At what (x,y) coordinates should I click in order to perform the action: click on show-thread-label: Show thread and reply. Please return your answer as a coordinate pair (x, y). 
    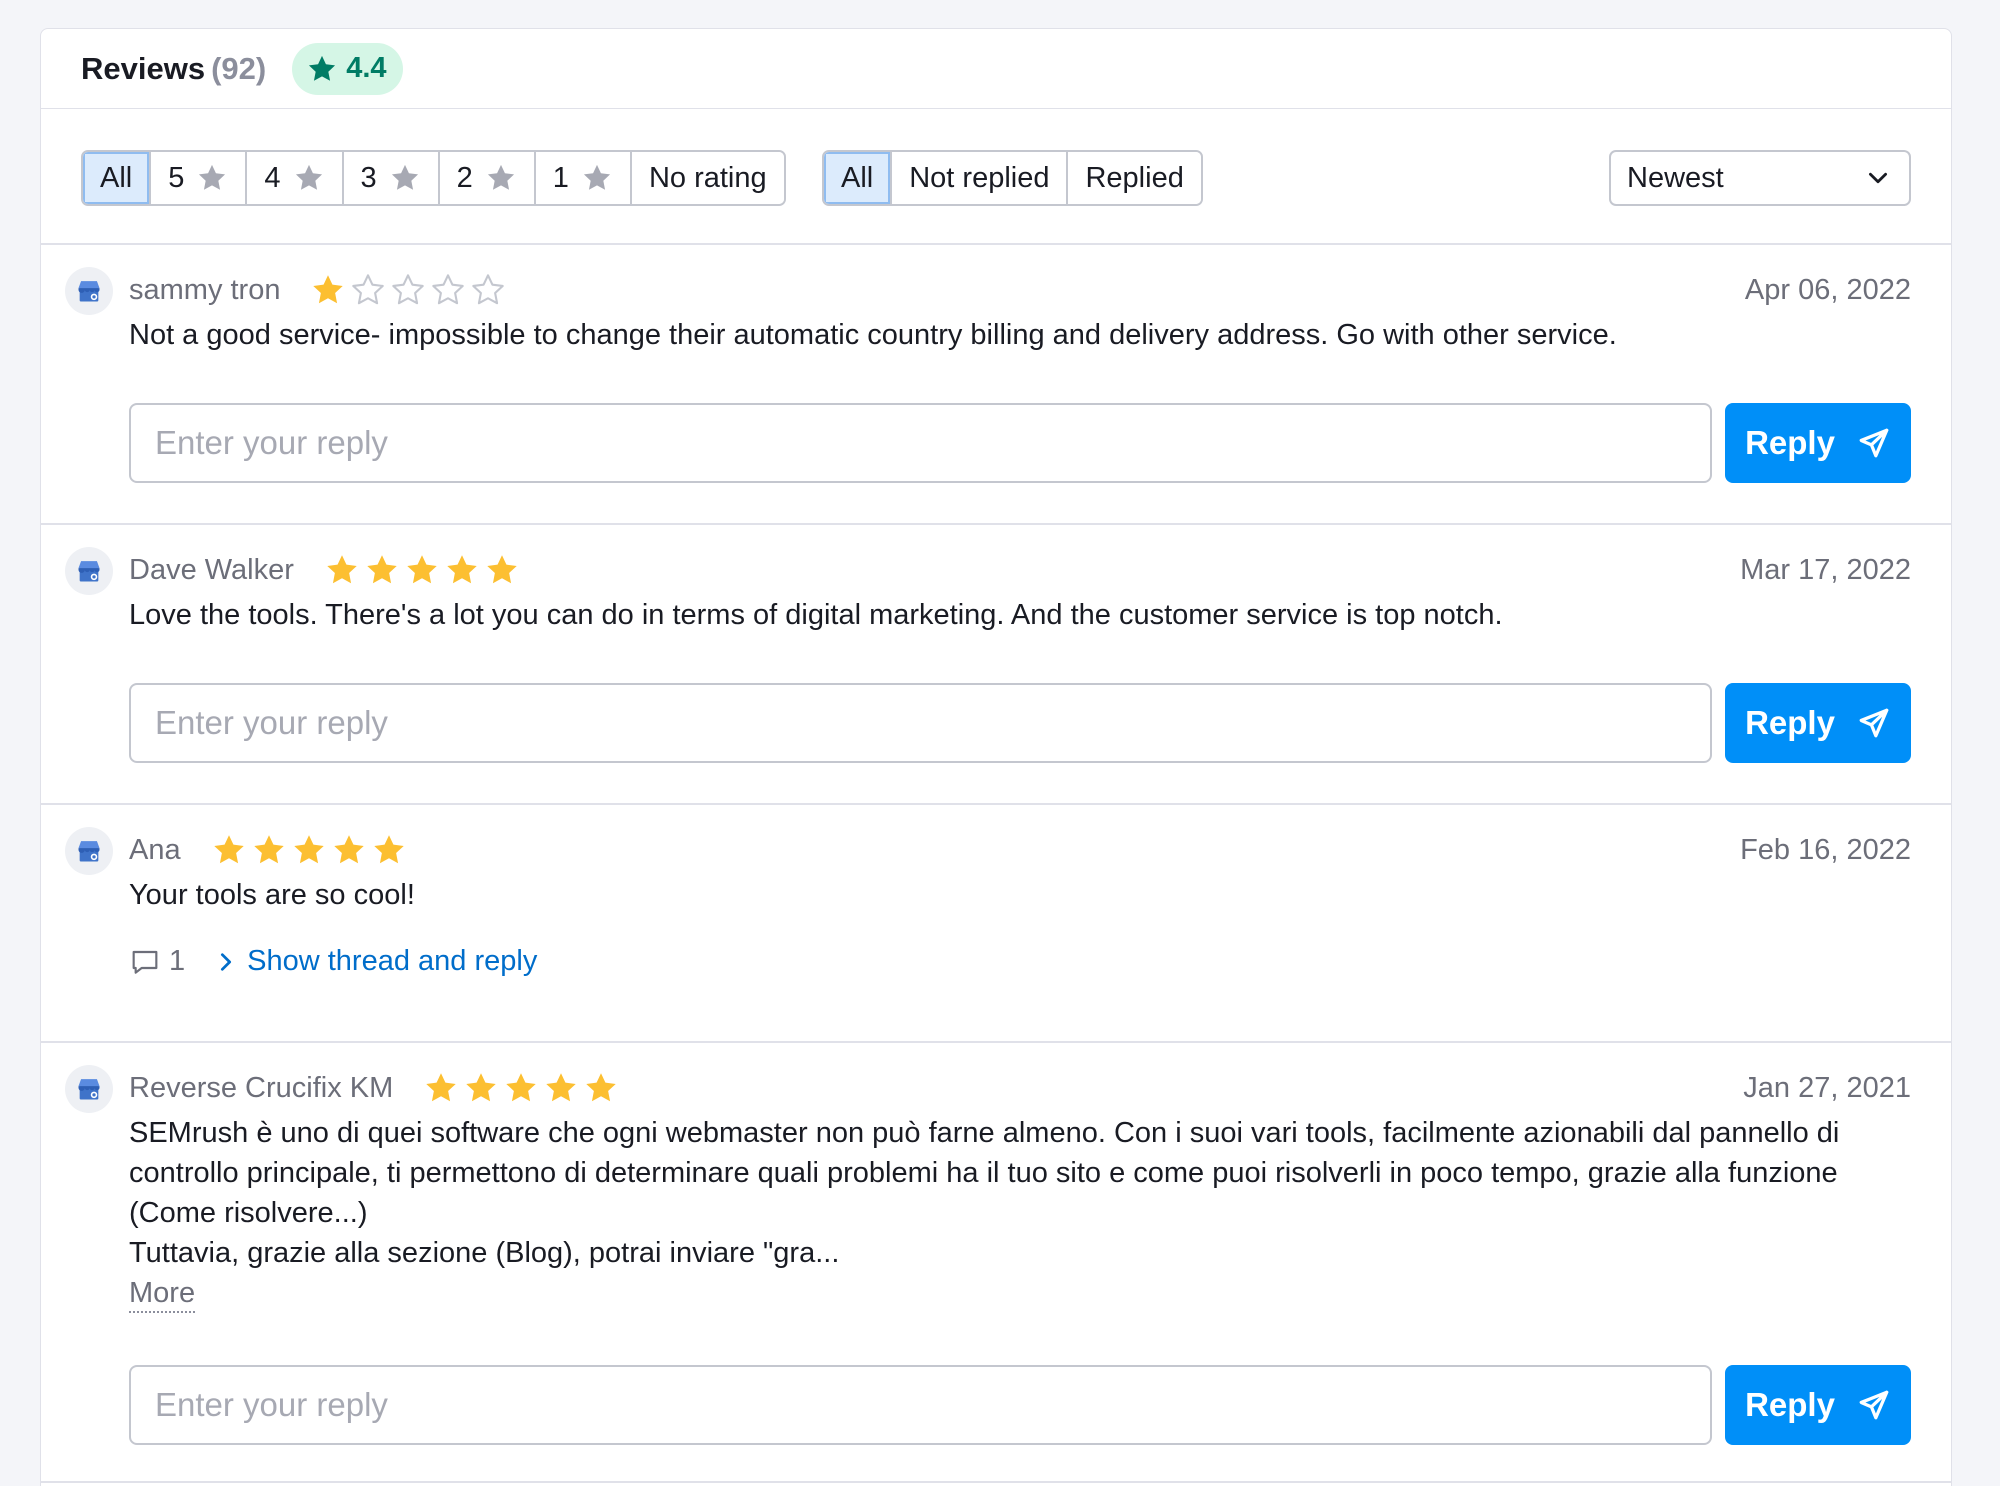
    Looking at the image, I should click on (392, 961).